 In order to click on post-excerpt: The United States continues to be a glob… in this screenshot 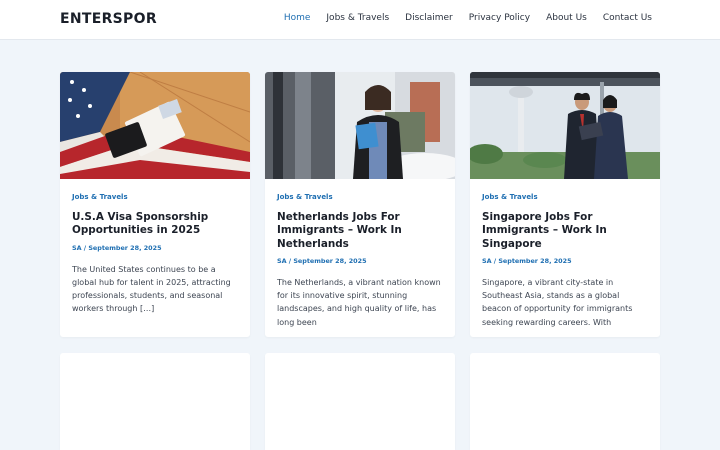, I will do `click(151, 289)`.